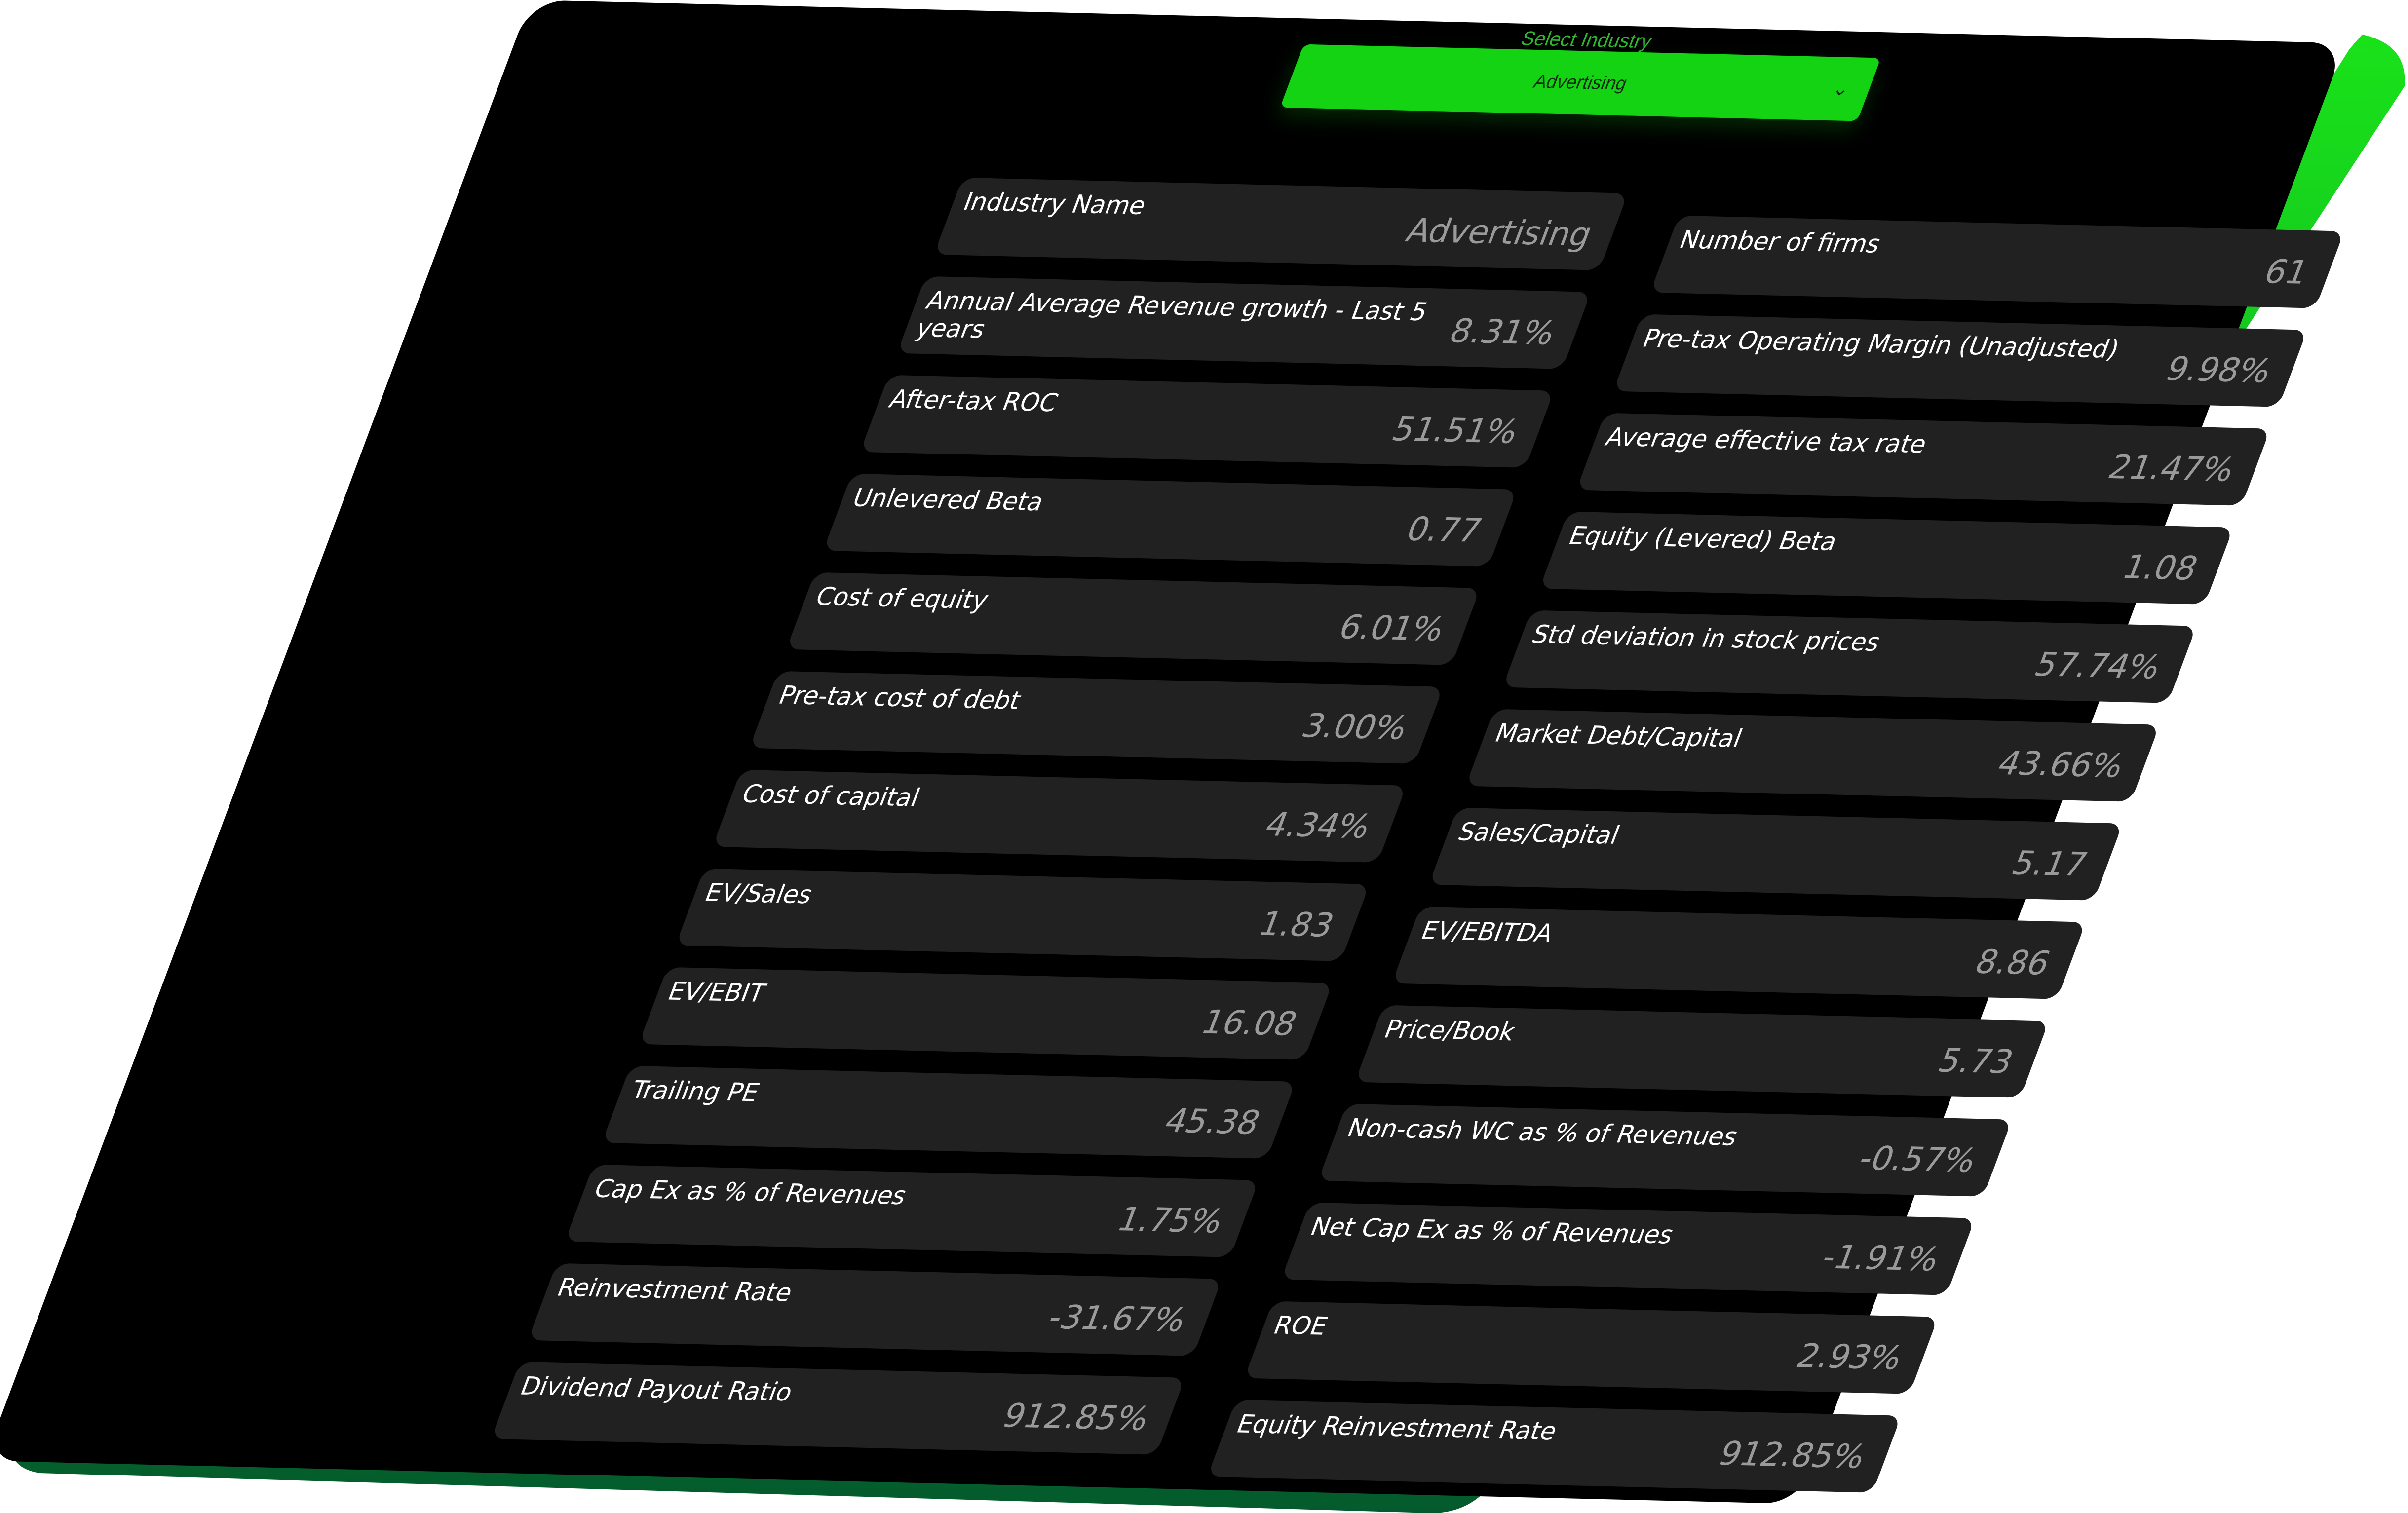 The width and height of the screenshot is (2408, 1513). Describe the element at coordinates (695, 1091) in the screenshot. I see `metric-label: Trailing PE` at that location.